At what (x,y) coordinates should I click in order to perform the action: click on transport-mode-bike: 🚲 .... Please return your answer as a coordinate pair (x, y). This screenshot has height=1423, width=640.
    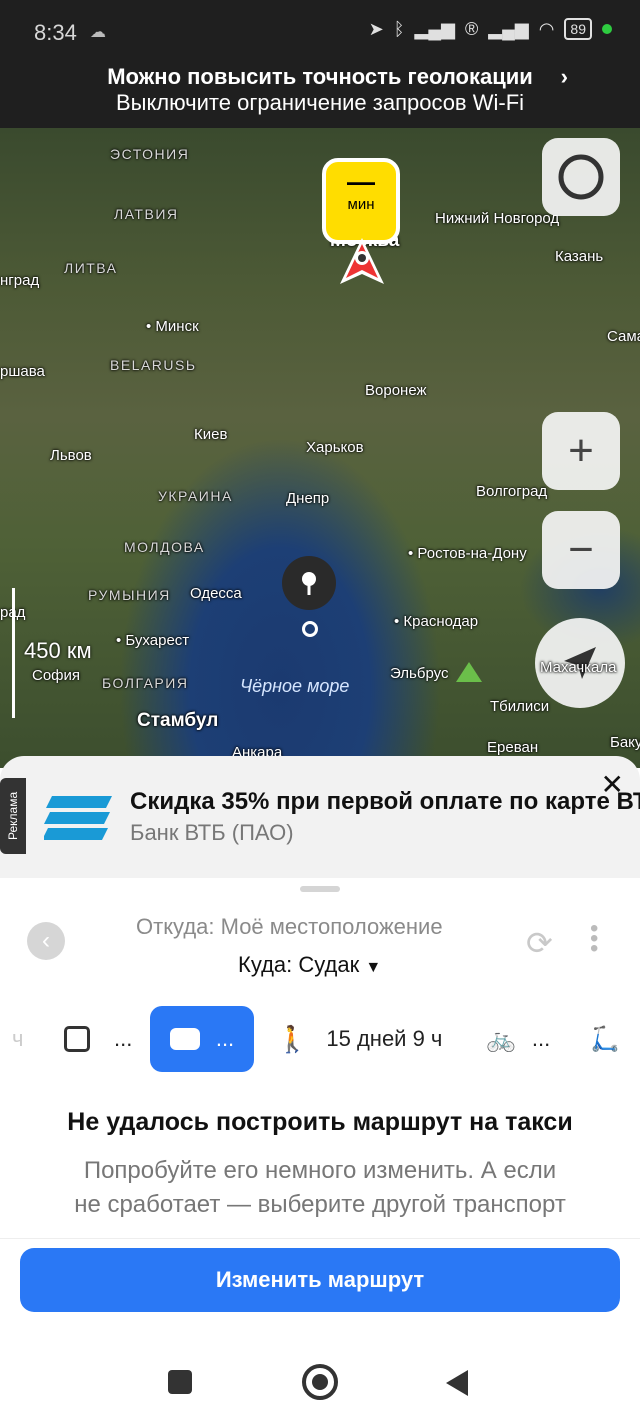
    Looking at the image, I should click on (518, 1039).